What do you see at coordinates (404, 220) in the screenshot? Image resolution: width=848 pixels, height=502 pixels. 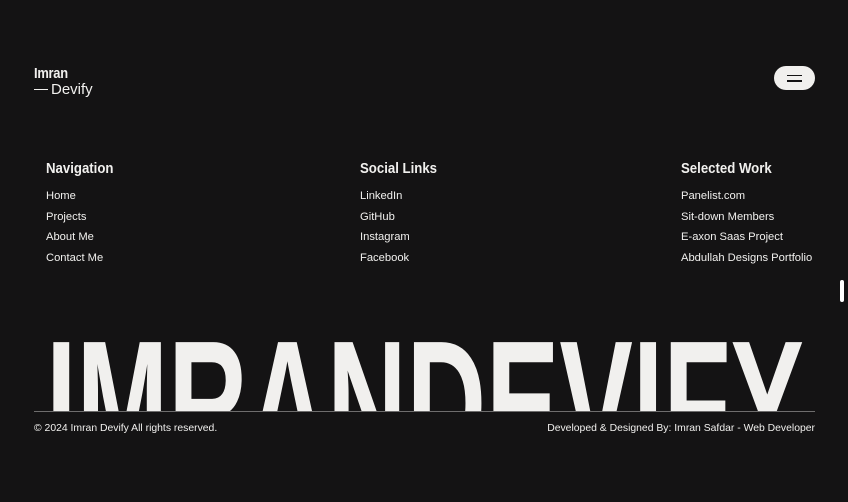 I see `social-link-github: GitHub` at bounding box center [404, 220].